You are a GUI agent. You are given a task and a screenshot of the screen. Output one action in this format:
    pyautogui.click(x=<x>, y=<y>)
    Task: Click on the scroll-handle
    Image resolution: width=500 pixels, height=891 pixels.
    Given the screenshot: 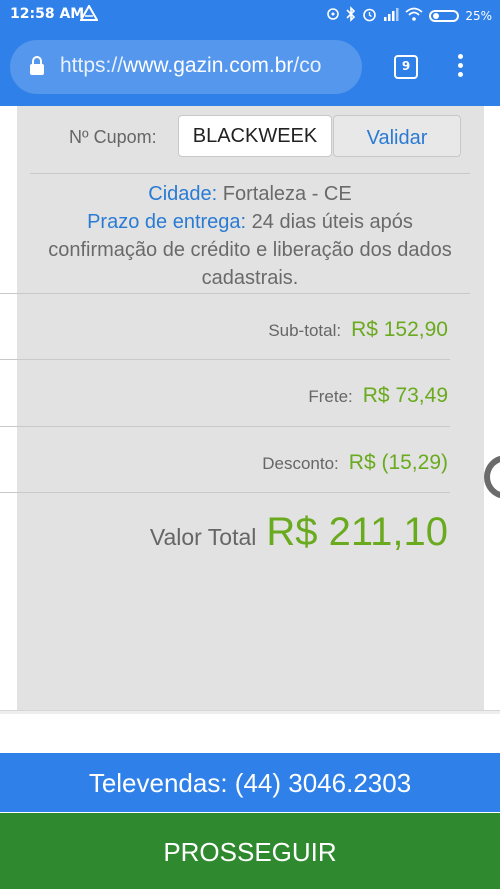 What is the action you would take?
    pyautogui.click(x=492, y=477)
    